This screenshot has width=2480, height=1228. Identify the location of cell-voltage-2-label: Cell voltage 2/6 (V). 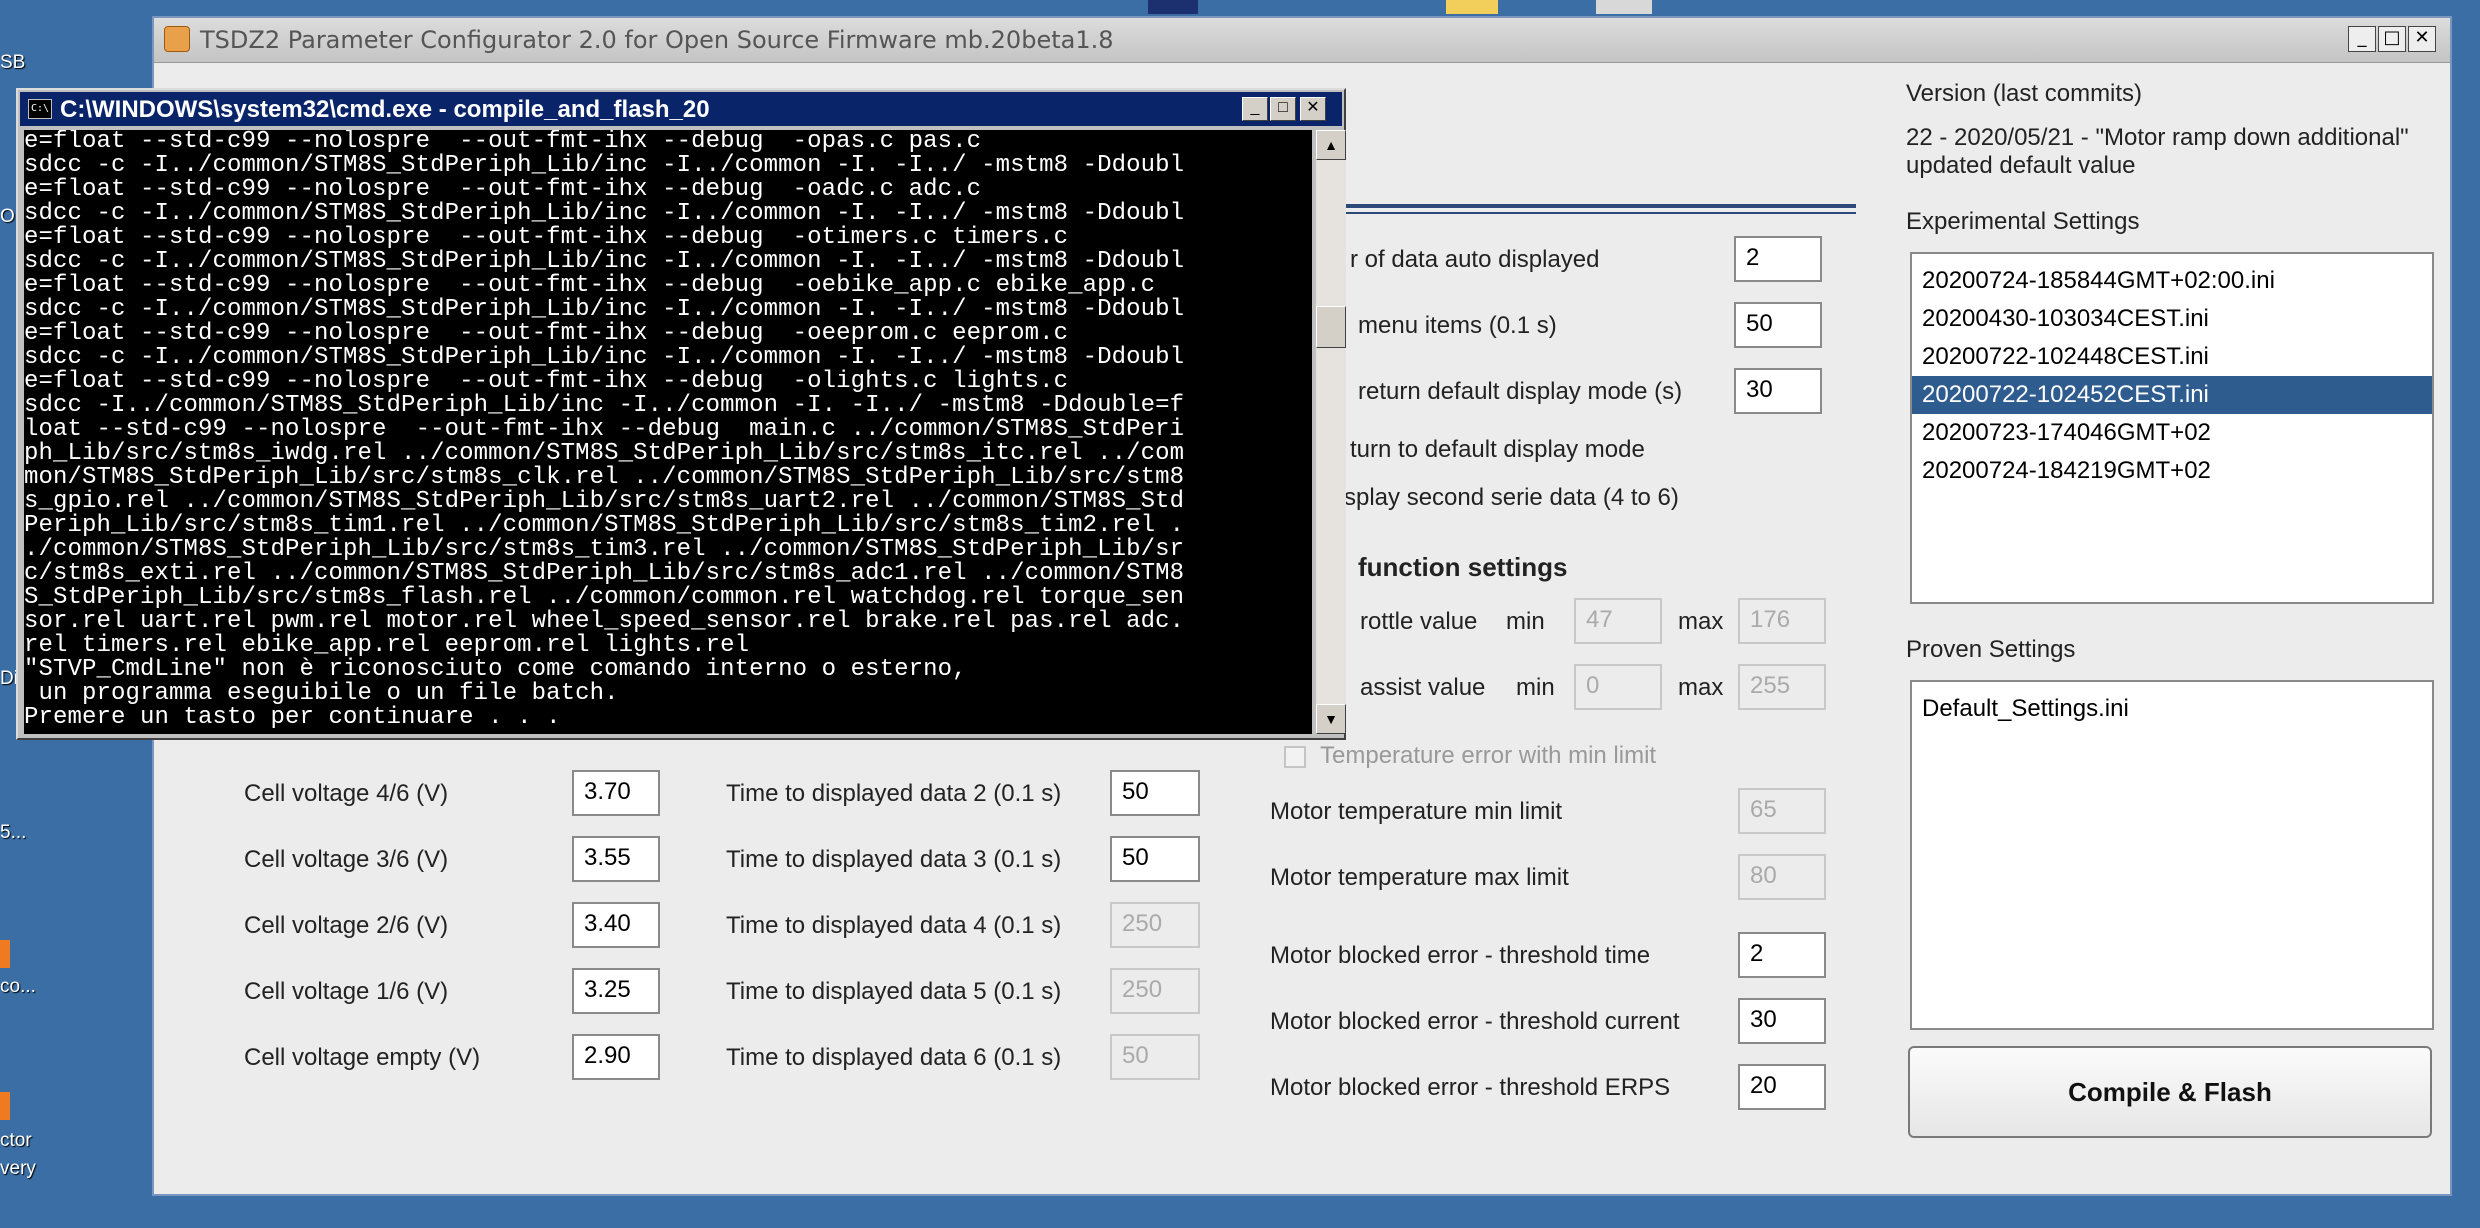
(346, 925).